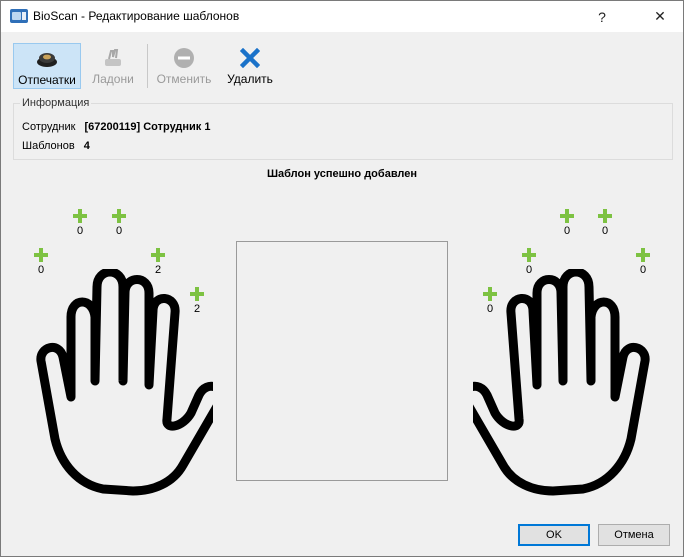 This screenshot has height=557, width=684. I want to click on fingerprint-scanner-icon, so click(47, 59).